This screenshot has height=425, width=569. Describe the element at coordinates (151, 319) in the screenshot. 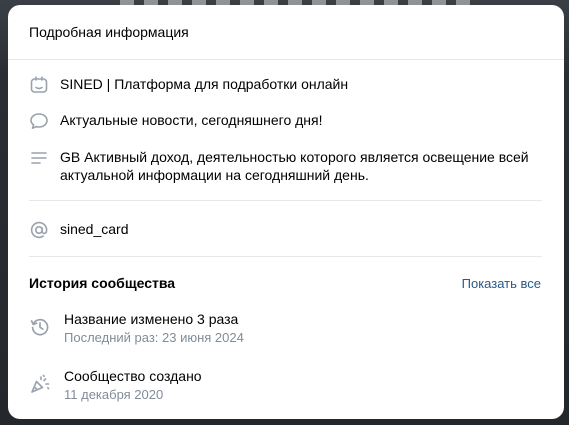

I see `history-item-title: Название изменено 3 раза` at that location.